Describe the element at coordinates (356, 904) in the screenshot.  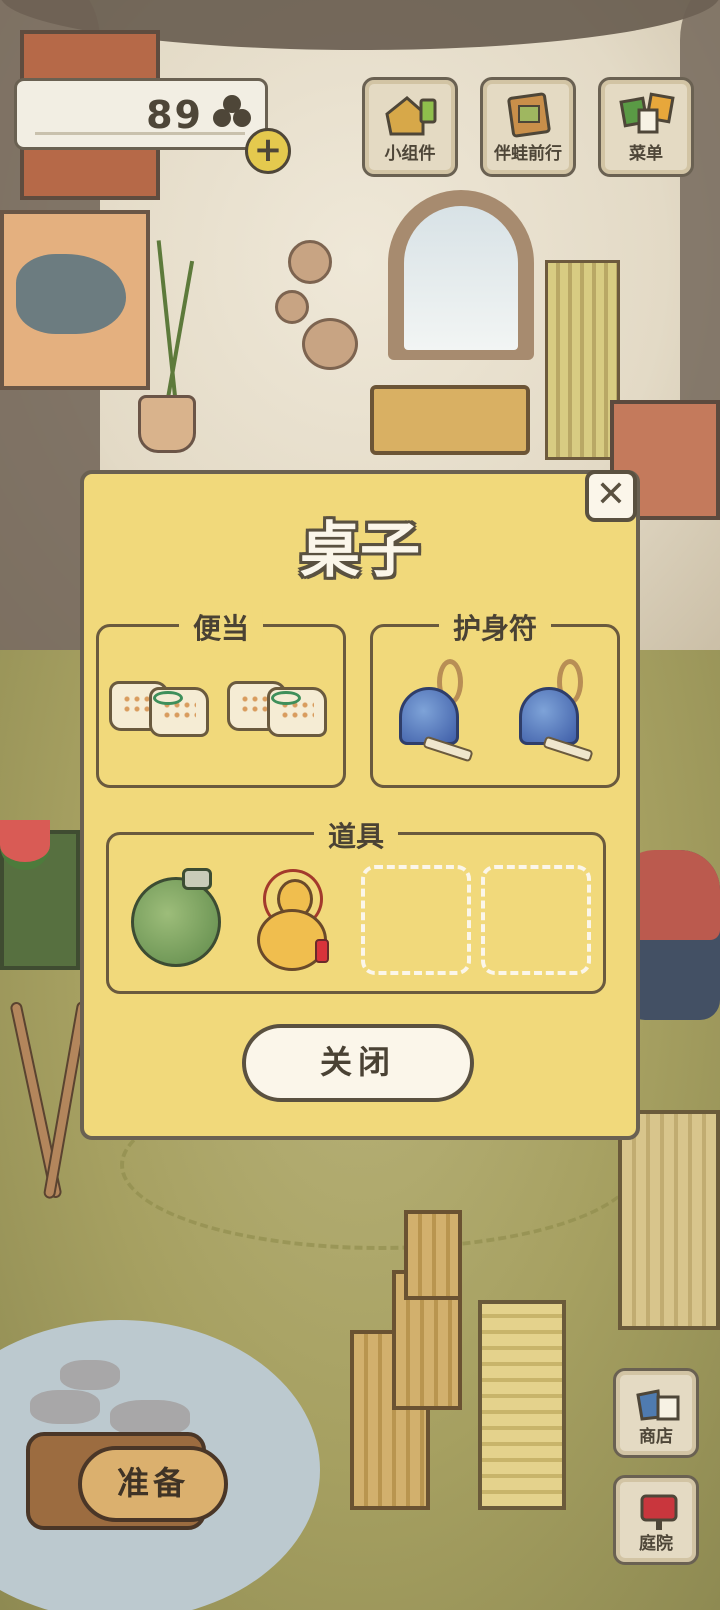
I see `tools-section: 道具` at that location.